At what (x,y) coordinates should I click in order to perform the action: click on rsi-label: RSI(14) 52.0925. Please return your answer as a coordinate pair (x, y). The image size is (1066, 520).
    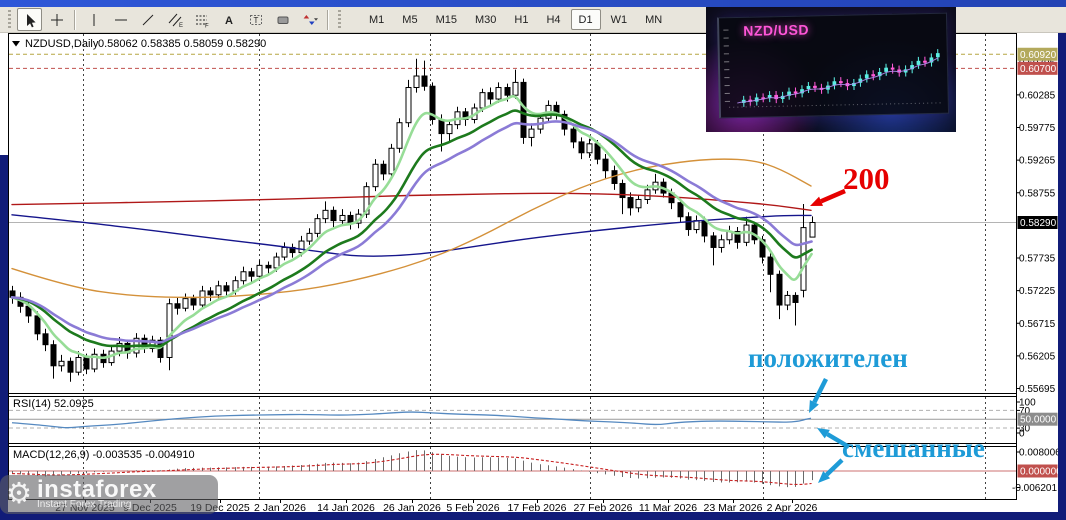
    Looking at the image, I should click on (53, 404).